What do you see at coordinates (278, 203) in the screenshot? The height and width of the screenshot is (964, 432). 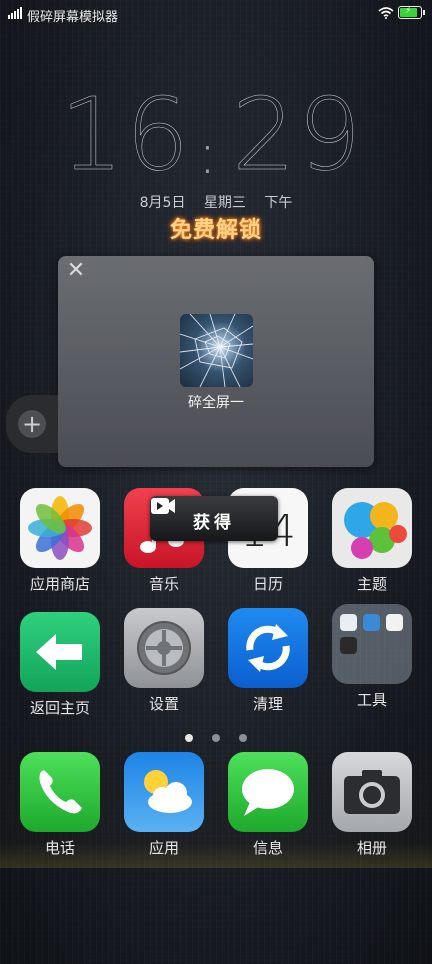 I see `period: 下午` at bounding box center [278, 203].